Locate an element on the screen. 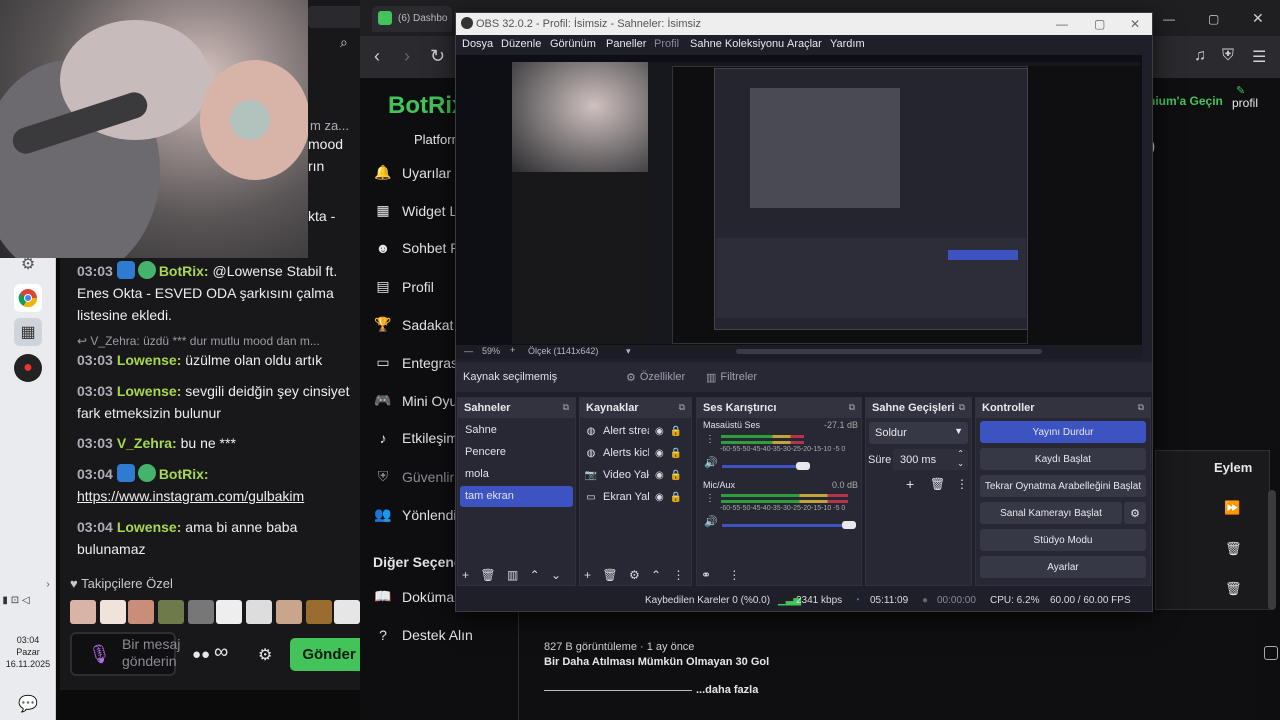  scene-item: Pencere is located at coordinates (516, 452).